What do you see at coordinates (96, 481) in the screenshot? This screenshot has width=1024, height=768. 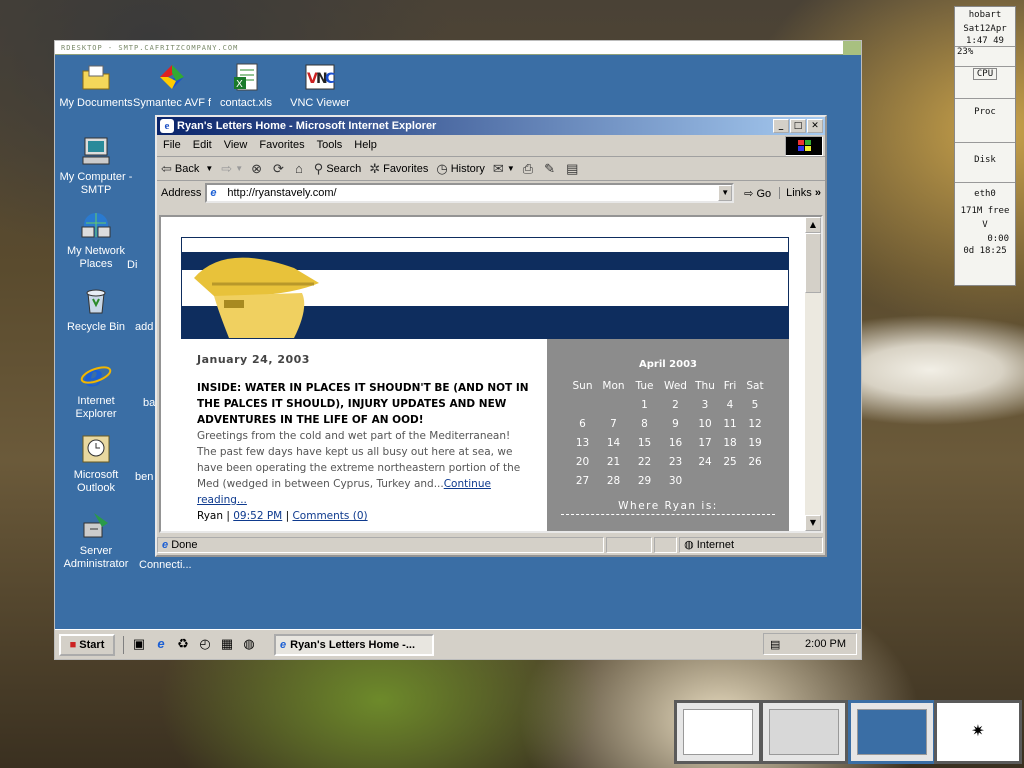 I see `icon-label: Microsoft Outlook` at bounding box center [96, 481].